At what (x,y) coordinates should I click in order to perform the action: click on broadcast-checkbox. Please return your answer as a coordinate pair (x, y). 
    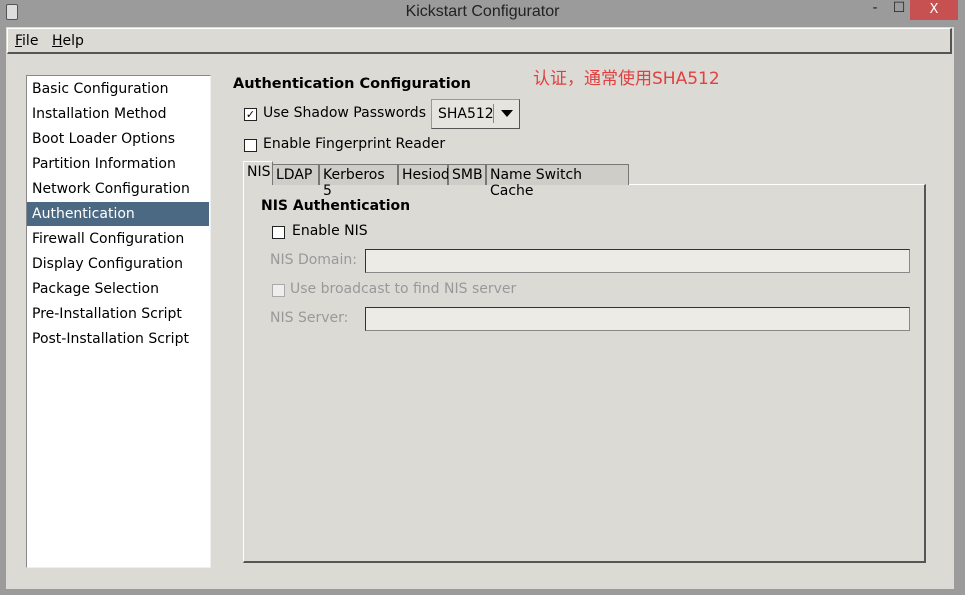
    Looking at the image, I should click on (278, 290).